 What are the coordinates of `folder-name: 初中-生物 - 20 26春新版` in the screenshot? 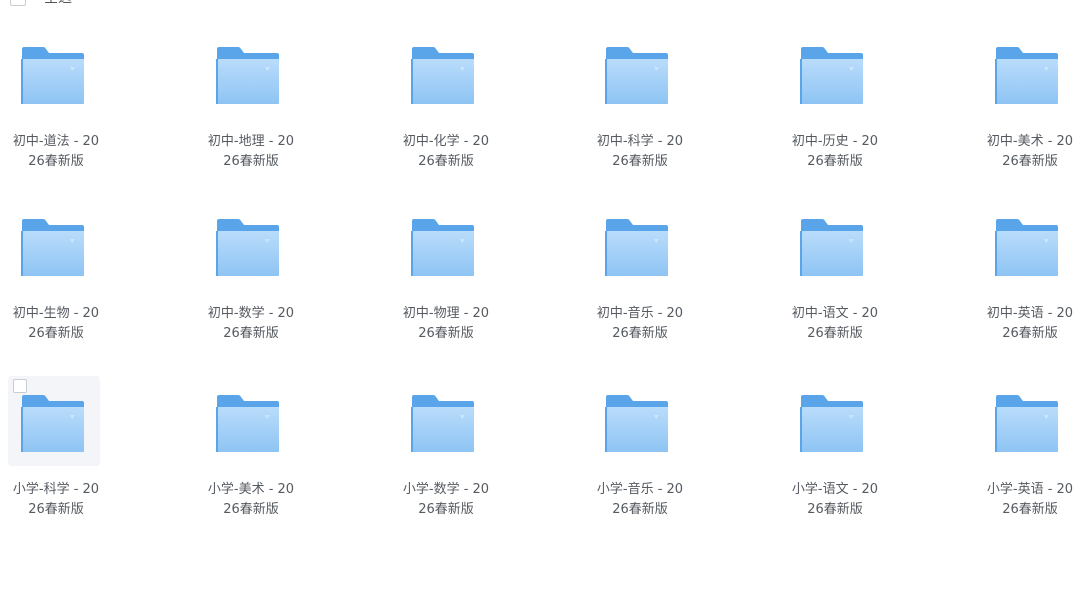 It's located at (62, 324).